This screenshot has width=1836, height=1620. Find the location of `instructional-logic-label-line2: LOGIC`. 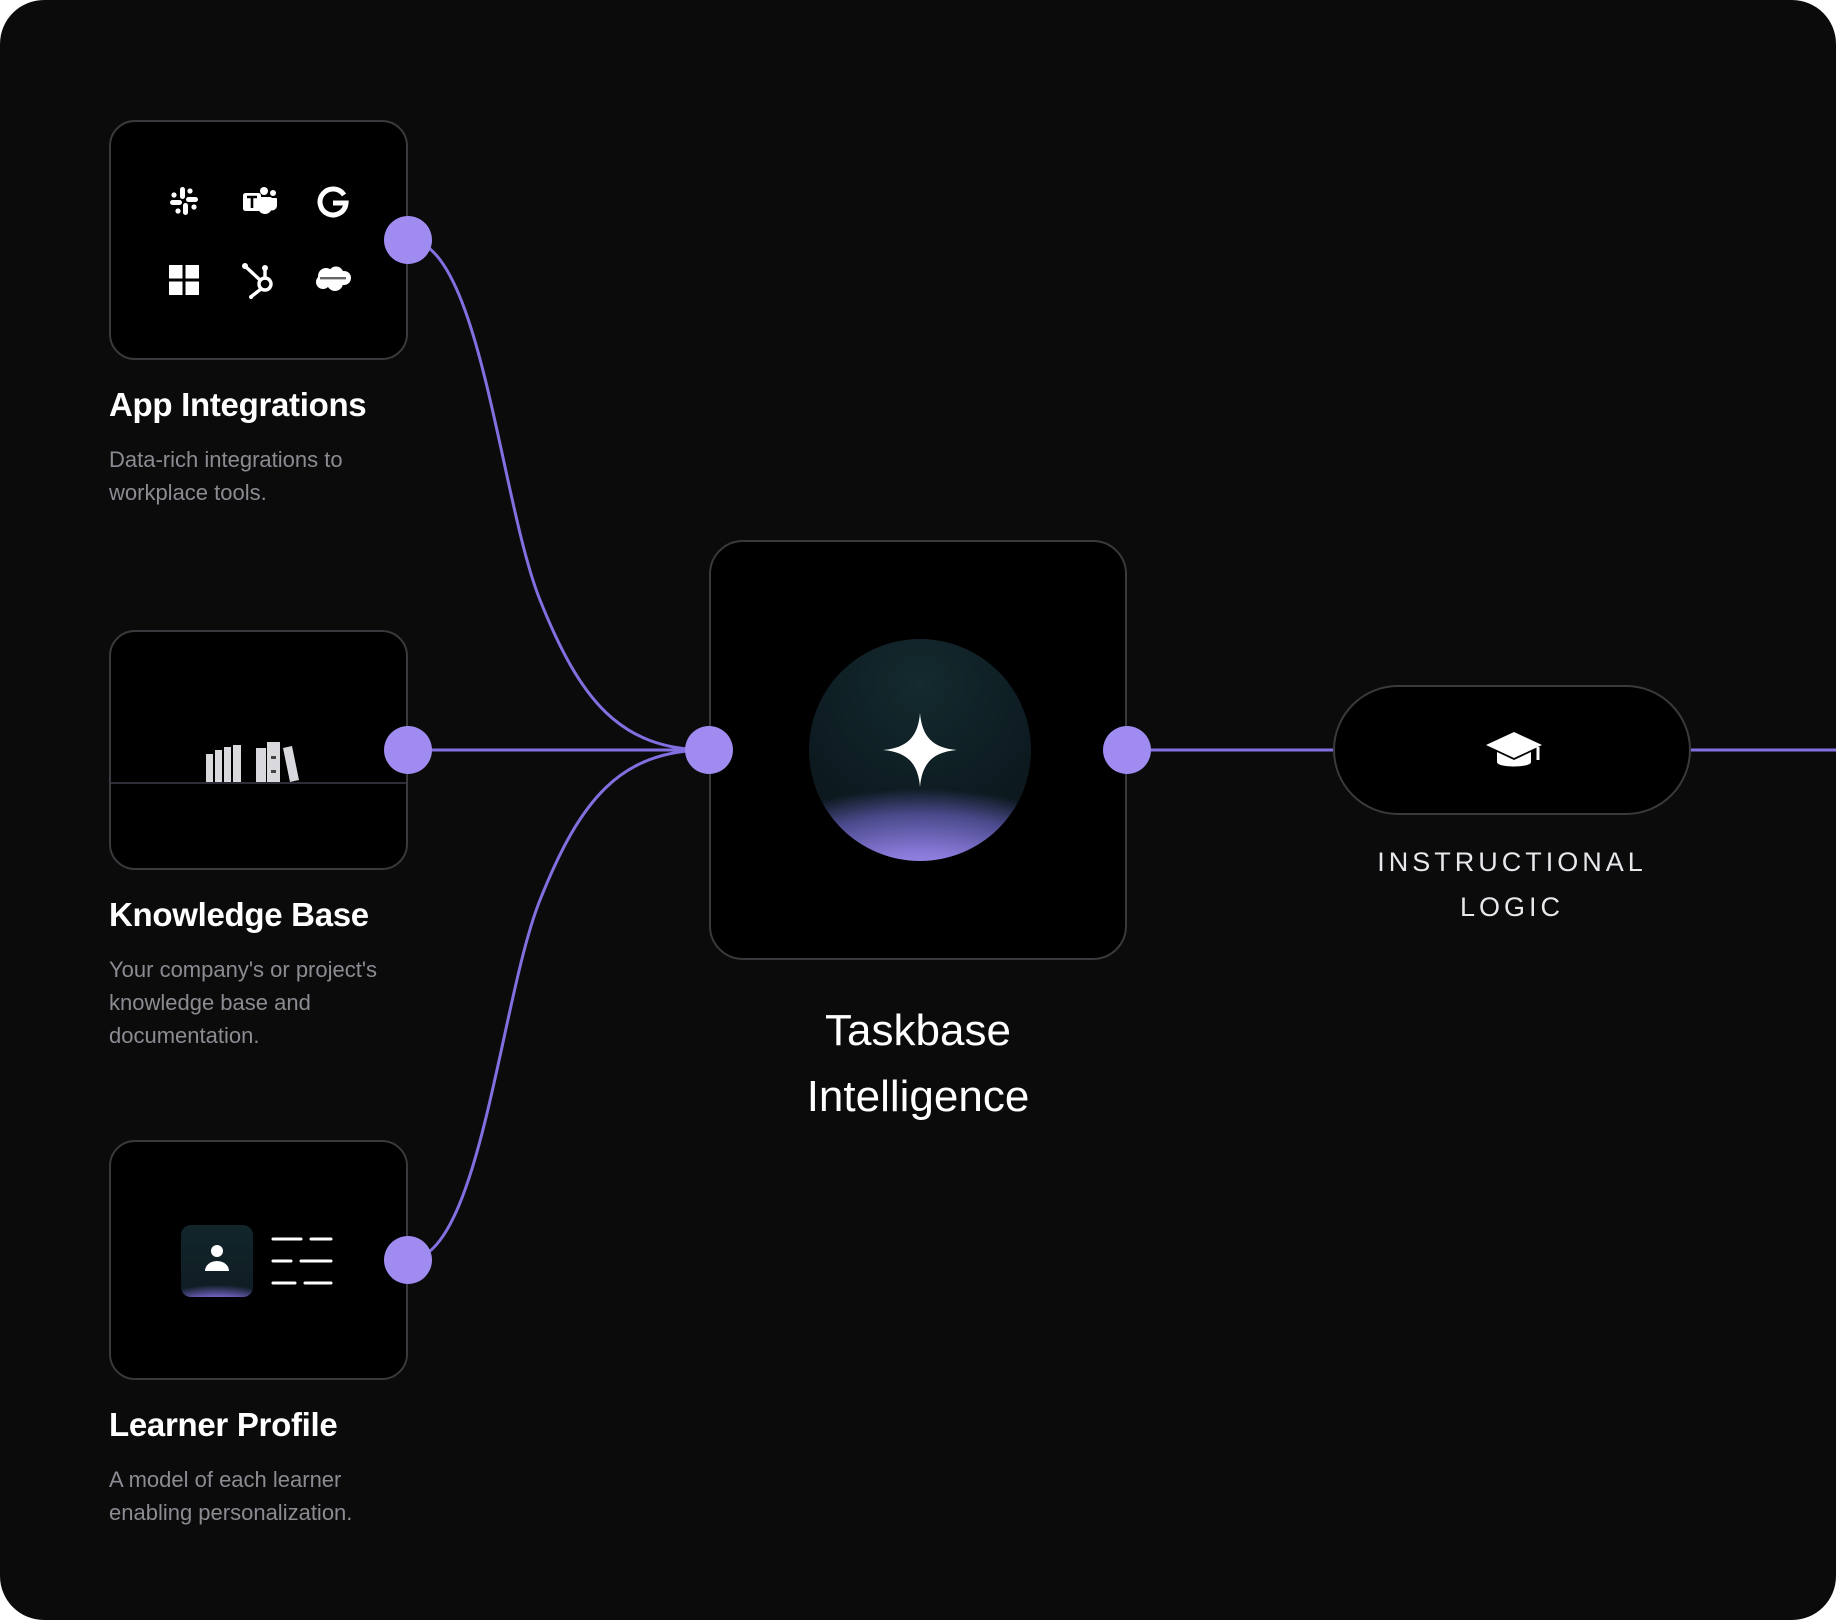

instructional-logic-label-line2: LOGIC is located at coordinates (1512, 907).